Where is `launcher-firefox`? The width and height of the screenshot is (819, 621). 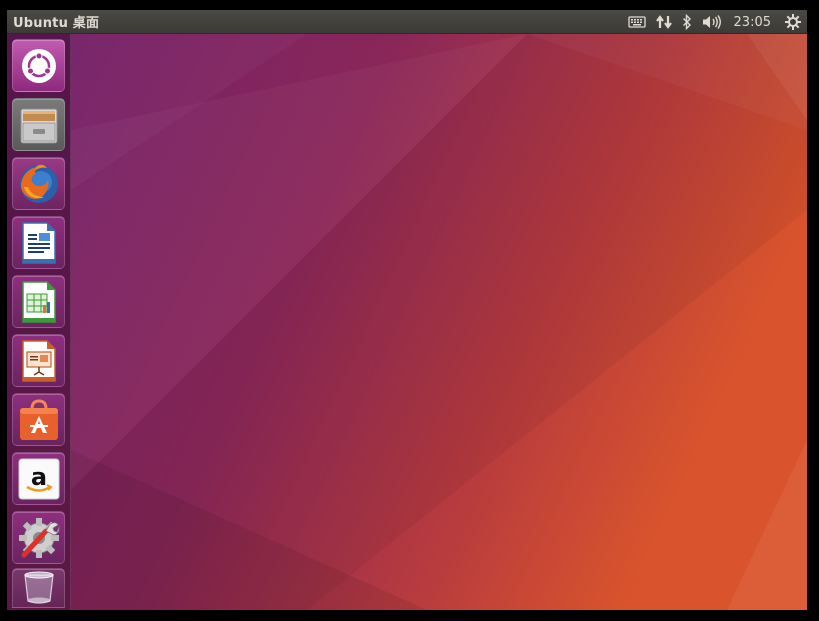
launcher-firefox is located at coordinates (38, 183).